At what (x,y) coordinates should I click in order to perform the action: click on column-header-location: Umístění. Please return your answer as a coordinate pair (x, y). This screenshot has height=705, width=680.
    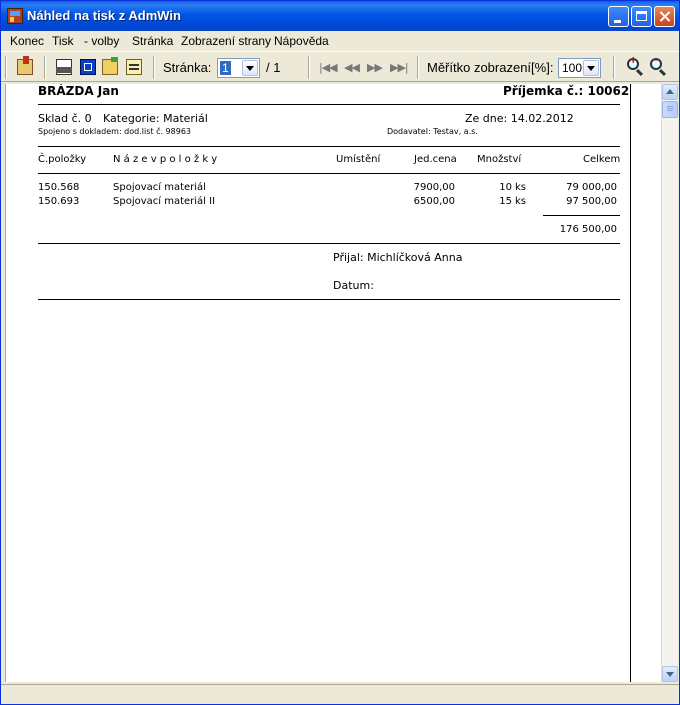
    Looking at the image, I should click on (358, 159).